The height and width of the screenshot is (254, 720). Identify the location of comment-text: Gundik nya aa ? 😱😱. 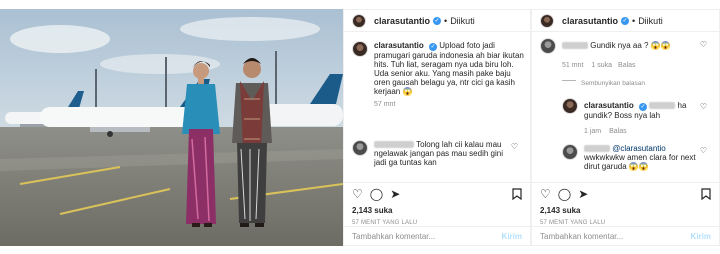
(630, 45).